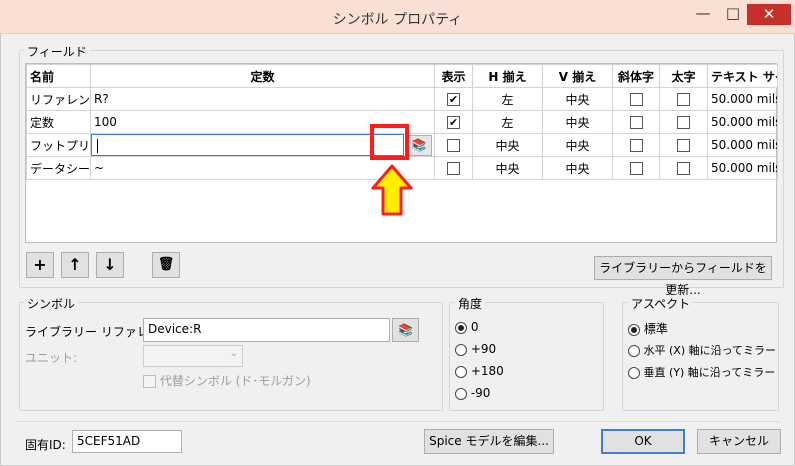  Describe the element at coordinates (262, 99) in the screenshot. I see `field-value-cell: R?` at that location.